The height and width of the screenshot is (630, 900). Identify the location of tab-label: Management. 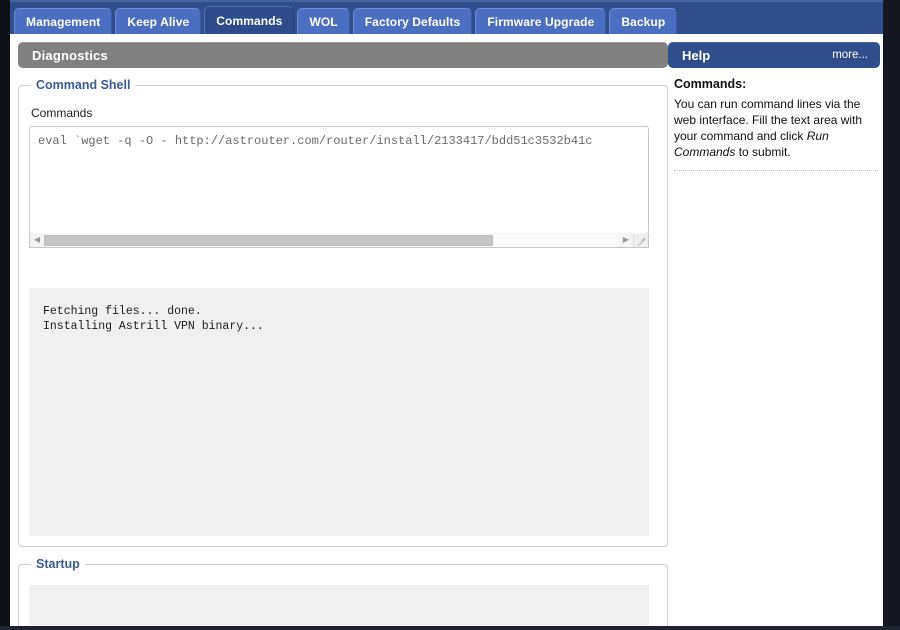
(63, 21).